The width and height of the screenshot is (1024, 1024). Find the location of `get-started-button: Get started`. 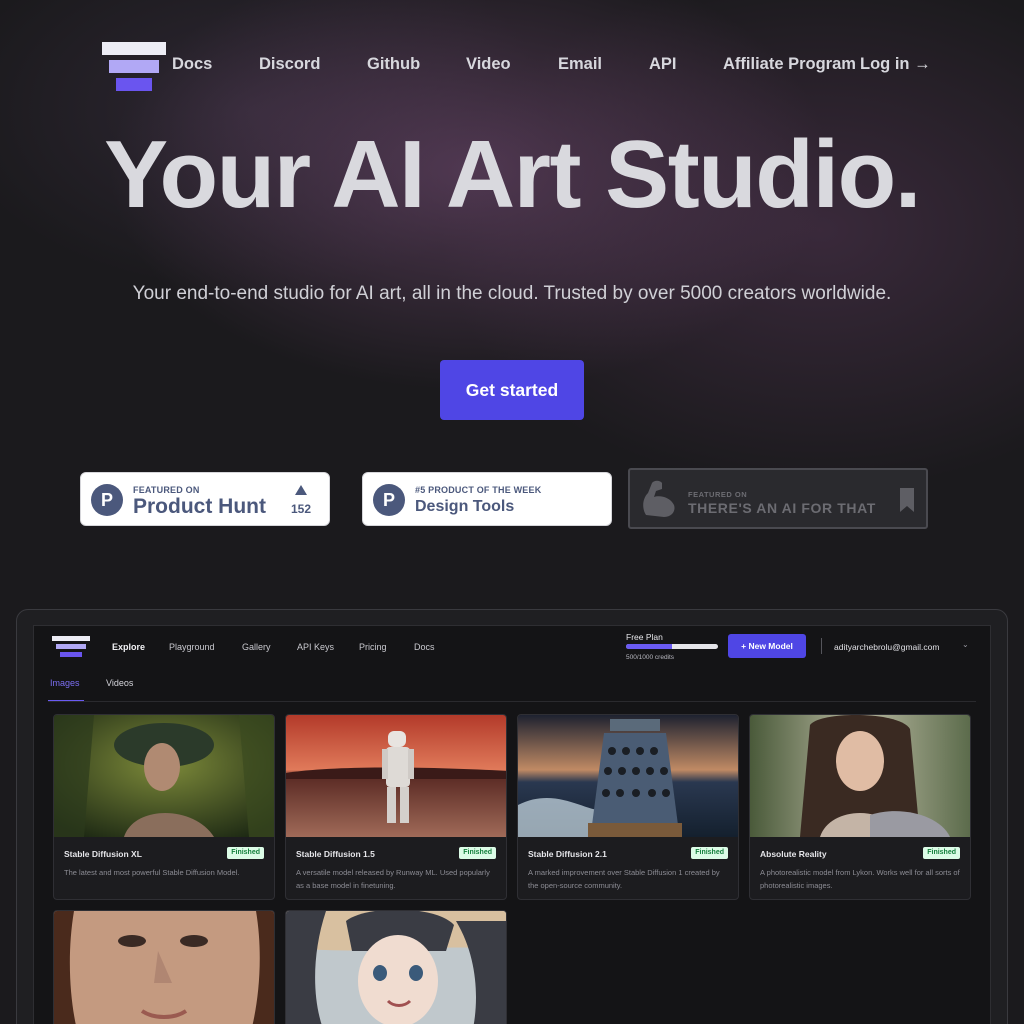

get-started-button: Get started is located at coordinates (512, 390).